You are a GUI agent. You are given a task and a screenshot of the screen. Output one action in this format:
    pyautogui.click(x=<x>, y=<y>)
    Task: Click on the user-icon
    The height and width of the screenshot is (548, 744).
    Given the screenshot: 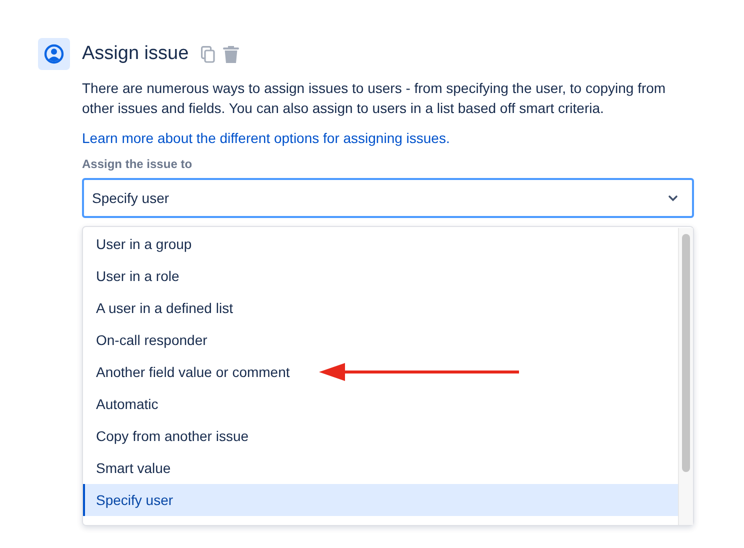 What is the action you would take?
    pyautogui.click(x=54, y=54)
    